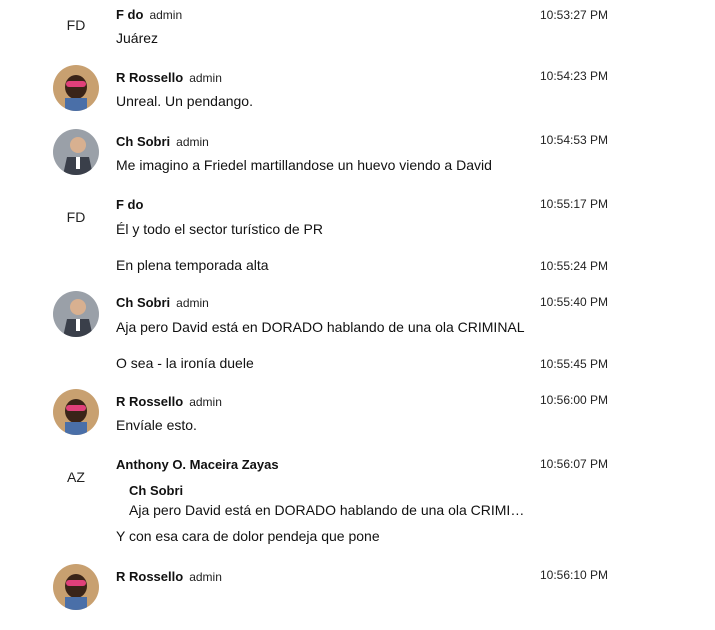  Describe the element at coordinates (129, 204) in the screenshot. I see `sender-name: F do` at that location.